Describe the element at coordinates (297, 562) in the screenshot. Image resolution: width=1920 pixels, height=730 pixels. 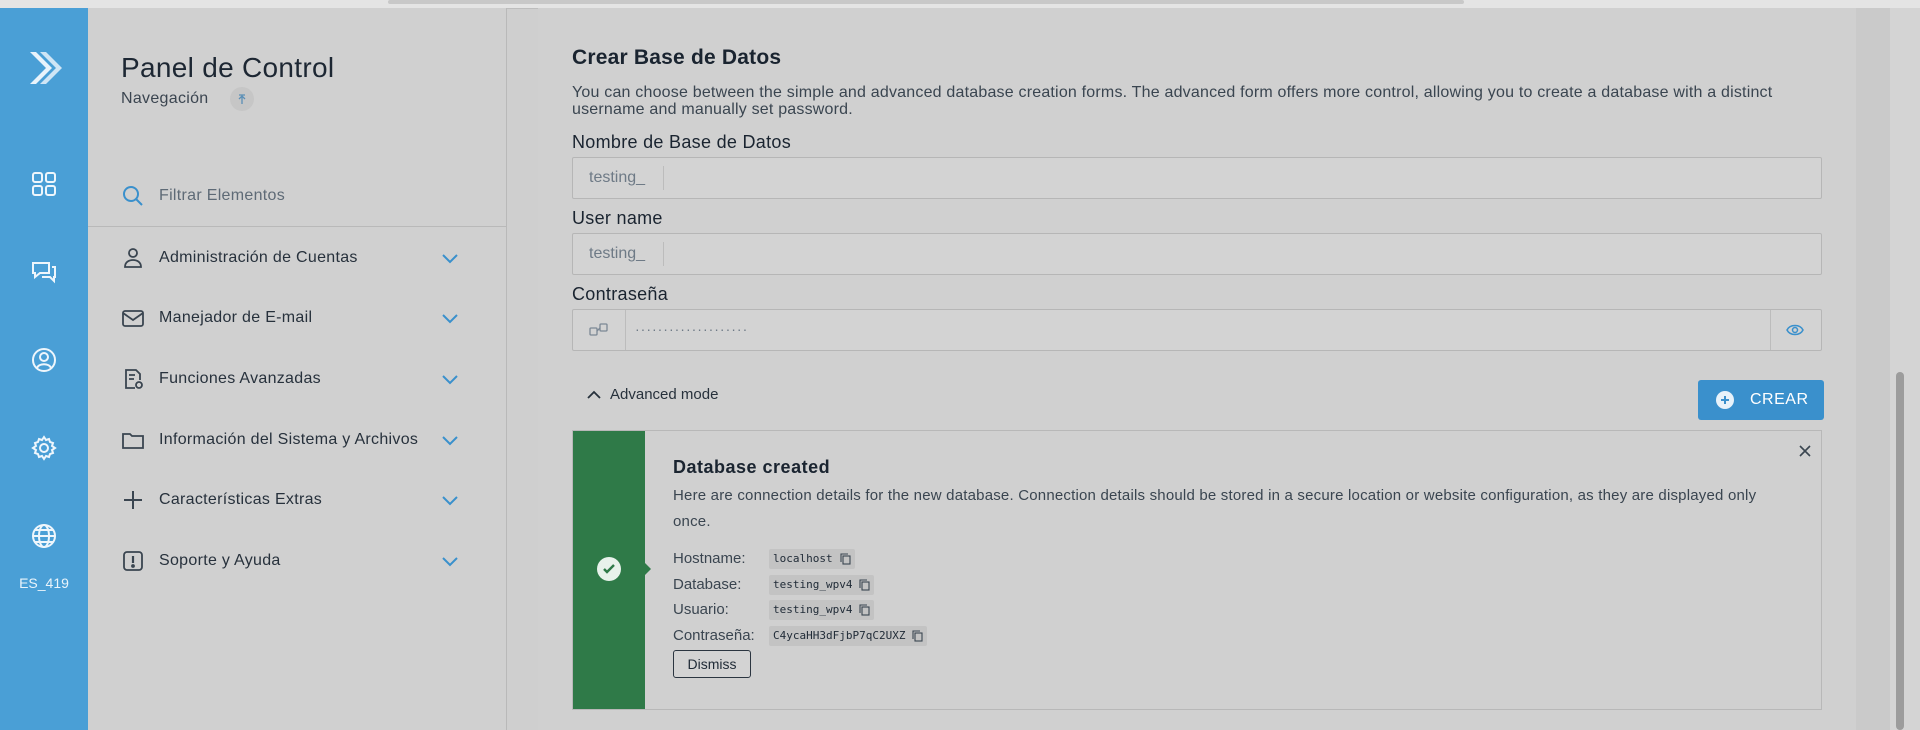
I see `sidebar-item-support: Soporte y Ayuda` at that location.